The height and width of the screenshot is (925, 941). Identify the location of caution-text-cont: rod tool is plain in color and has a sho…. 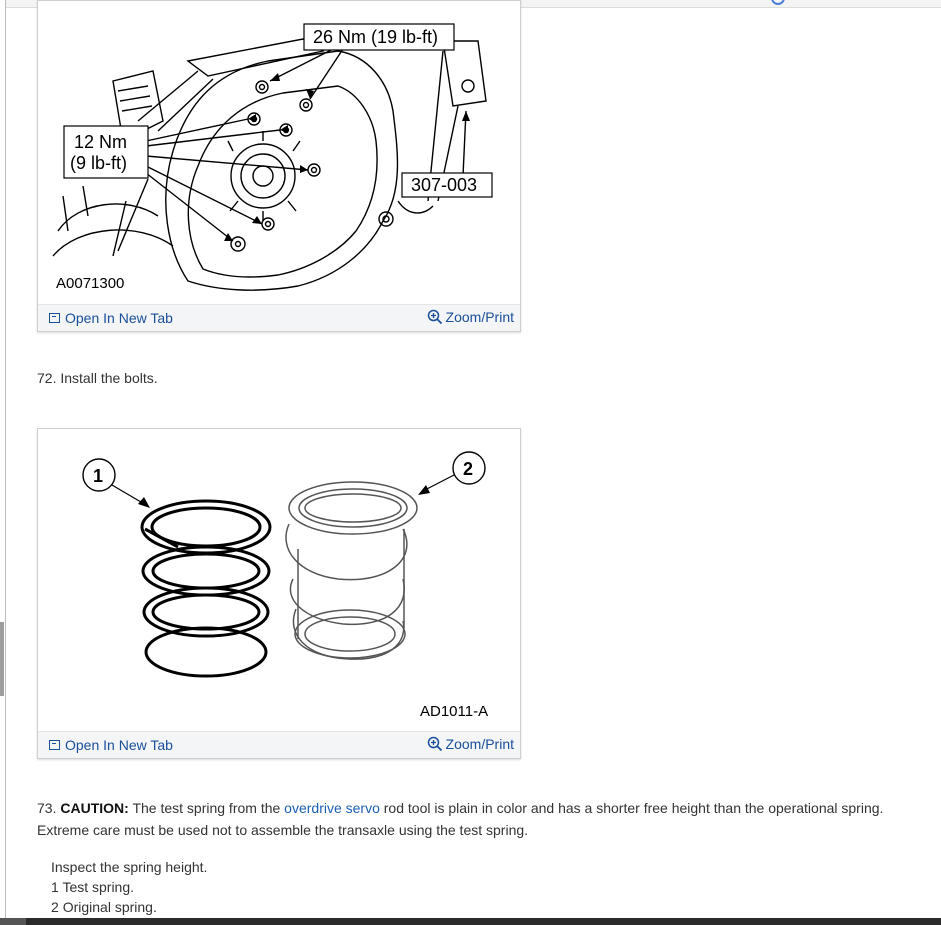
(633, 808).